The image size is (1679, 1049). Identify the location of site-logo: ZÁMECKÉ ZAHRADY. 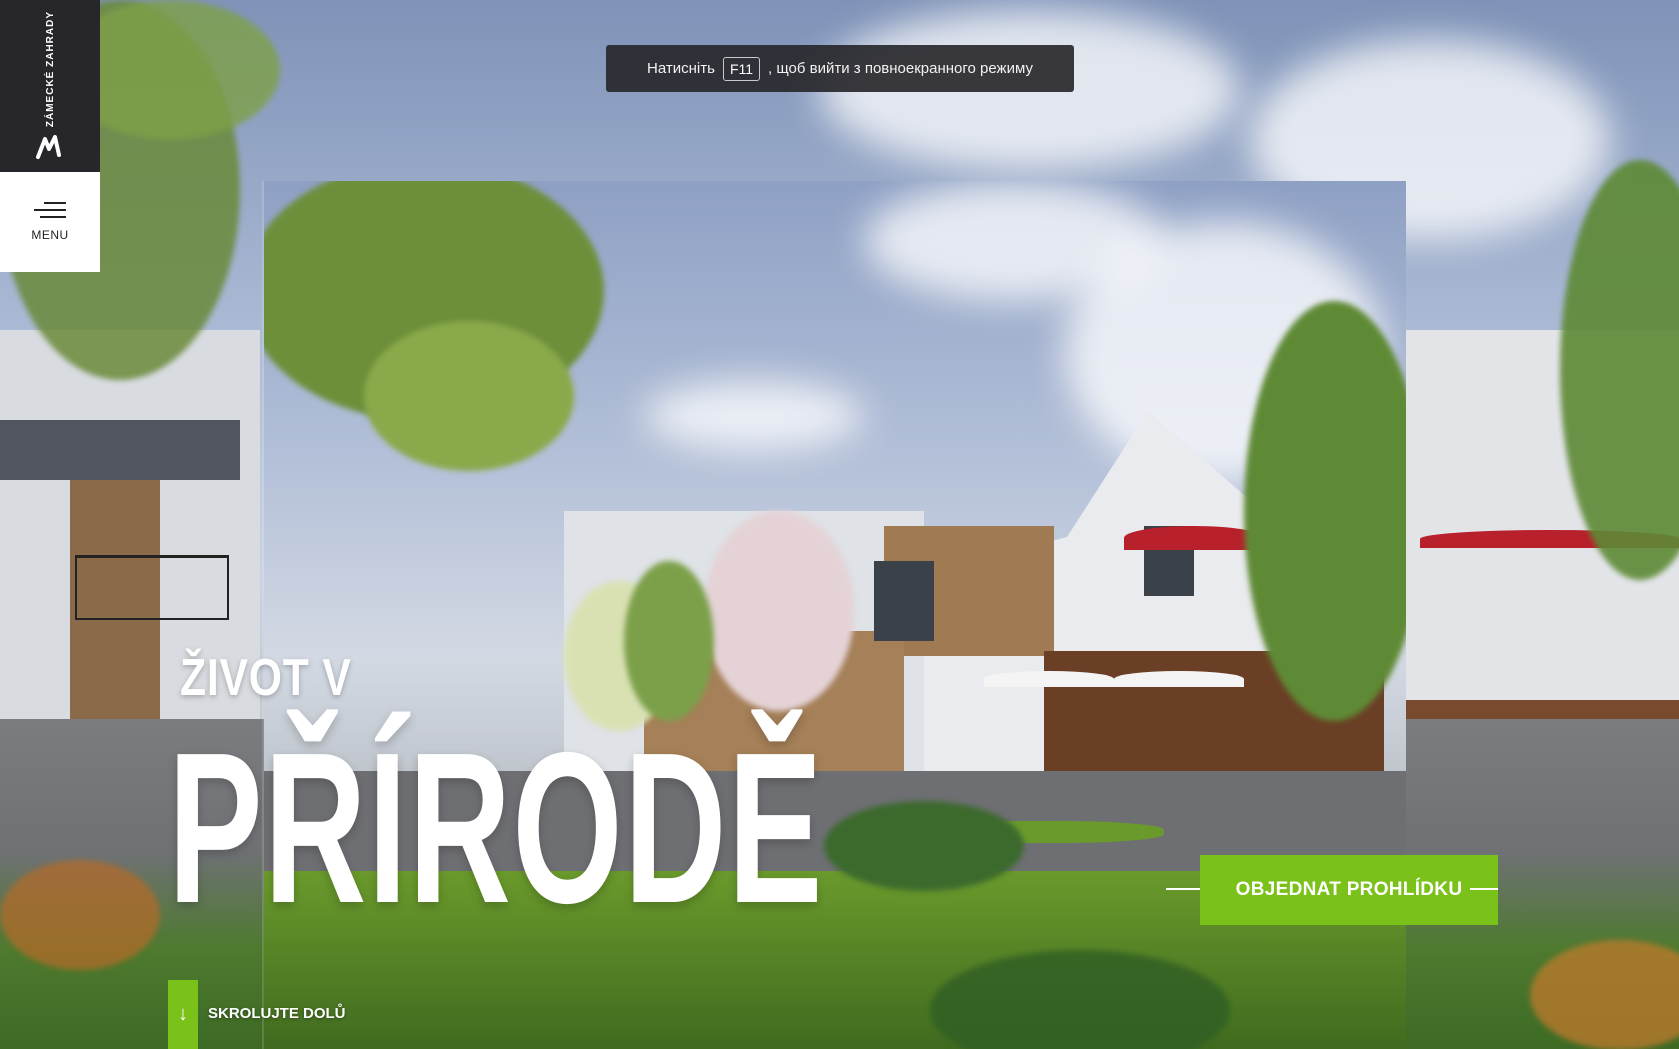
(50, 86).